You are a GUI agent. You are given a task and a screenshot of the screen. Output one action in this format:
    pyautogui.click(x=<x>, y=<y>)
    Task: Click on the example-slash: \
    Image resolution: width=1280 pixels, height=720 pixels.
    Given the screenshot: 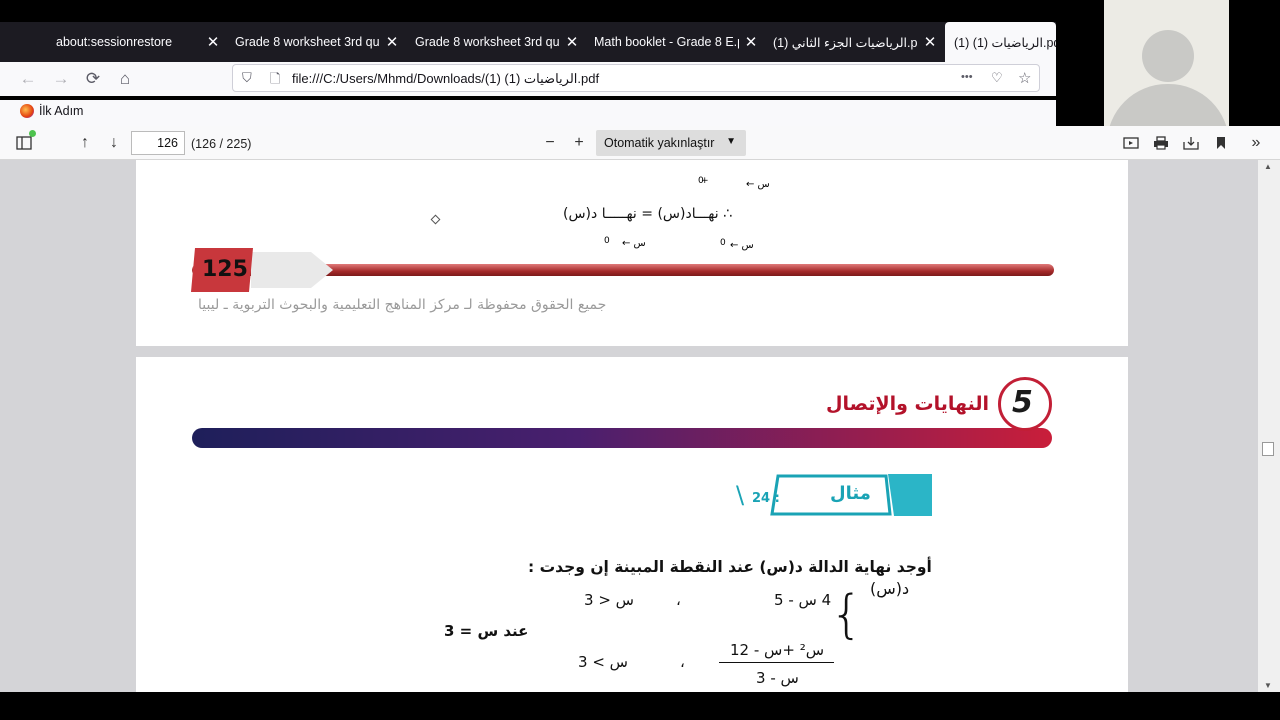 What is the action you would take?
    pyautogui.click(x=740, y=495)
    